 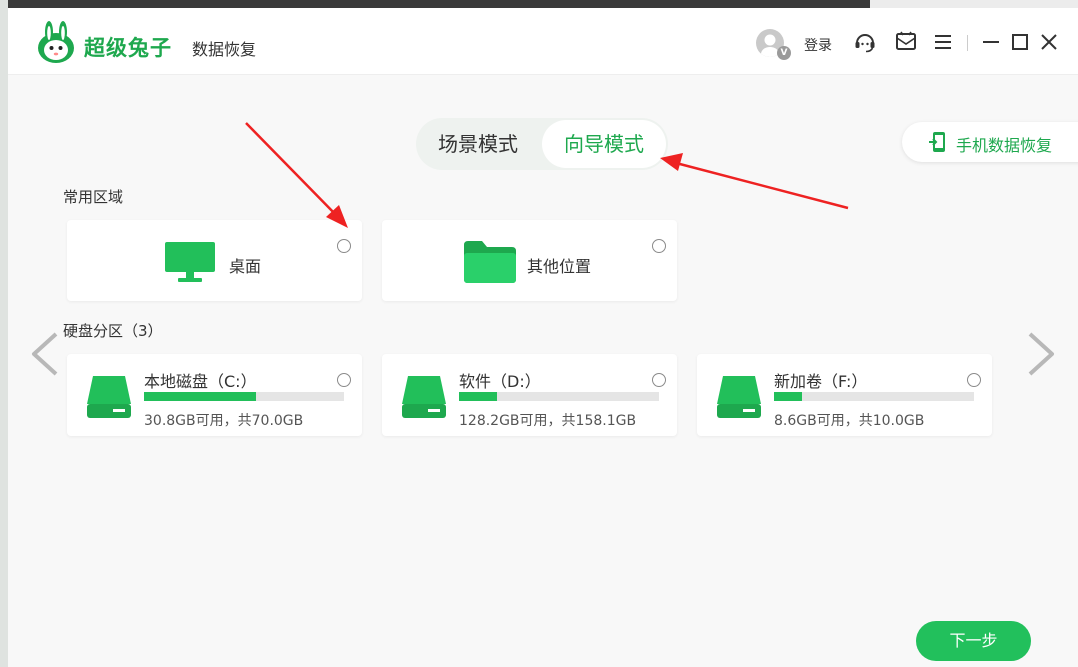 I want to click on annotation-arrow-to-desktop, so click(x=292, y=170).